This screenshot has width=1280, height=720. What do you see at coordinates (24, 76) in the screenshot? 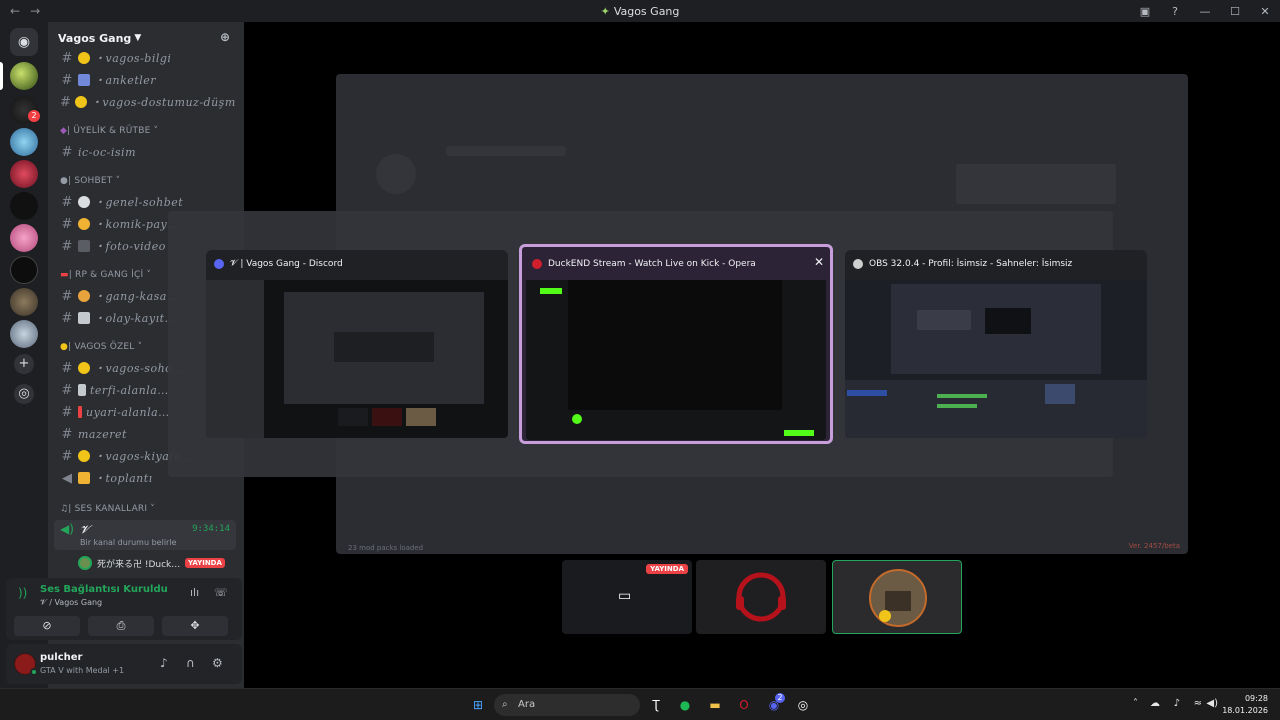
I see `server-icon-vagos` at bounding box center [24, 76].